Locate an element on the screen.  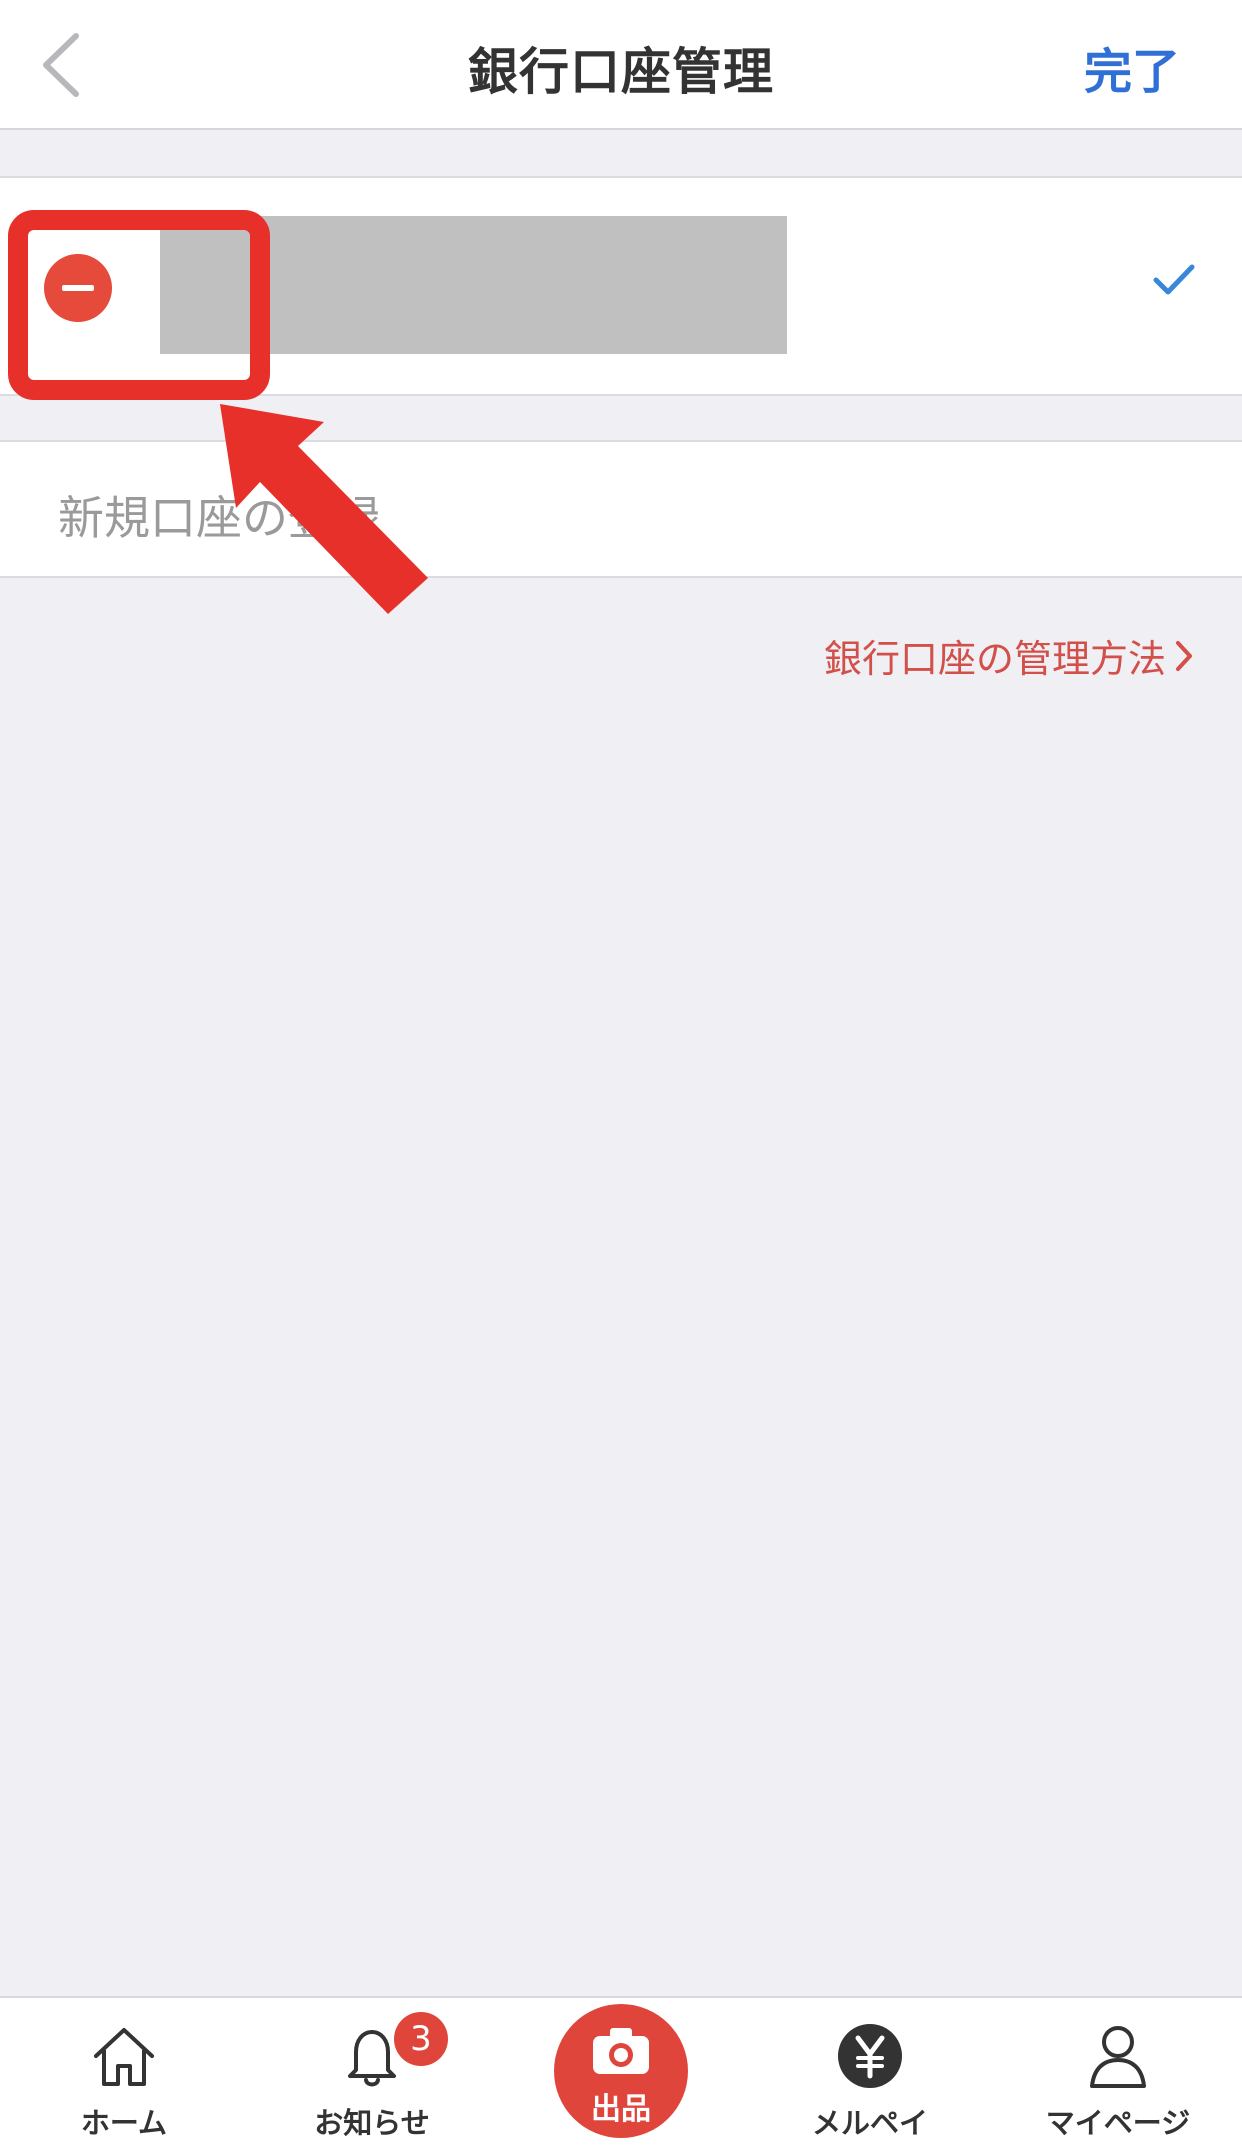
tab-mypage: マイページ is located at coordinates (1118, 2072).